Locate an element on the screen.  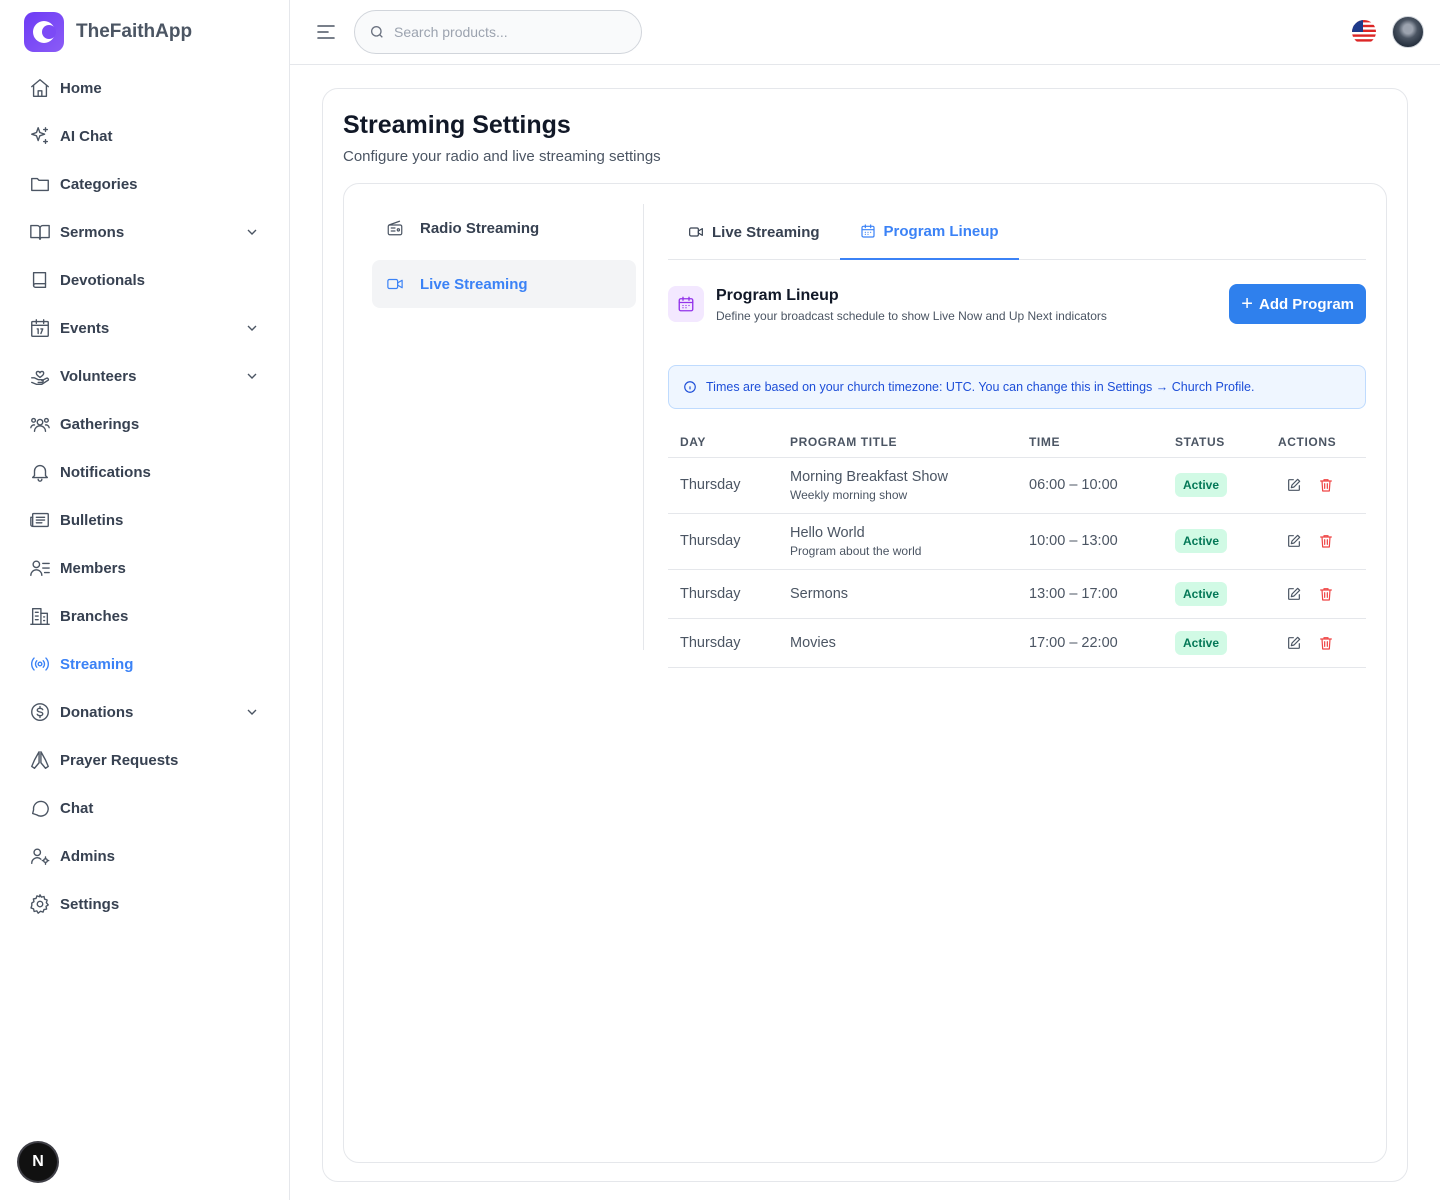
sidebar-item-label: Prayer Requests is located at coordinates (119, 760).